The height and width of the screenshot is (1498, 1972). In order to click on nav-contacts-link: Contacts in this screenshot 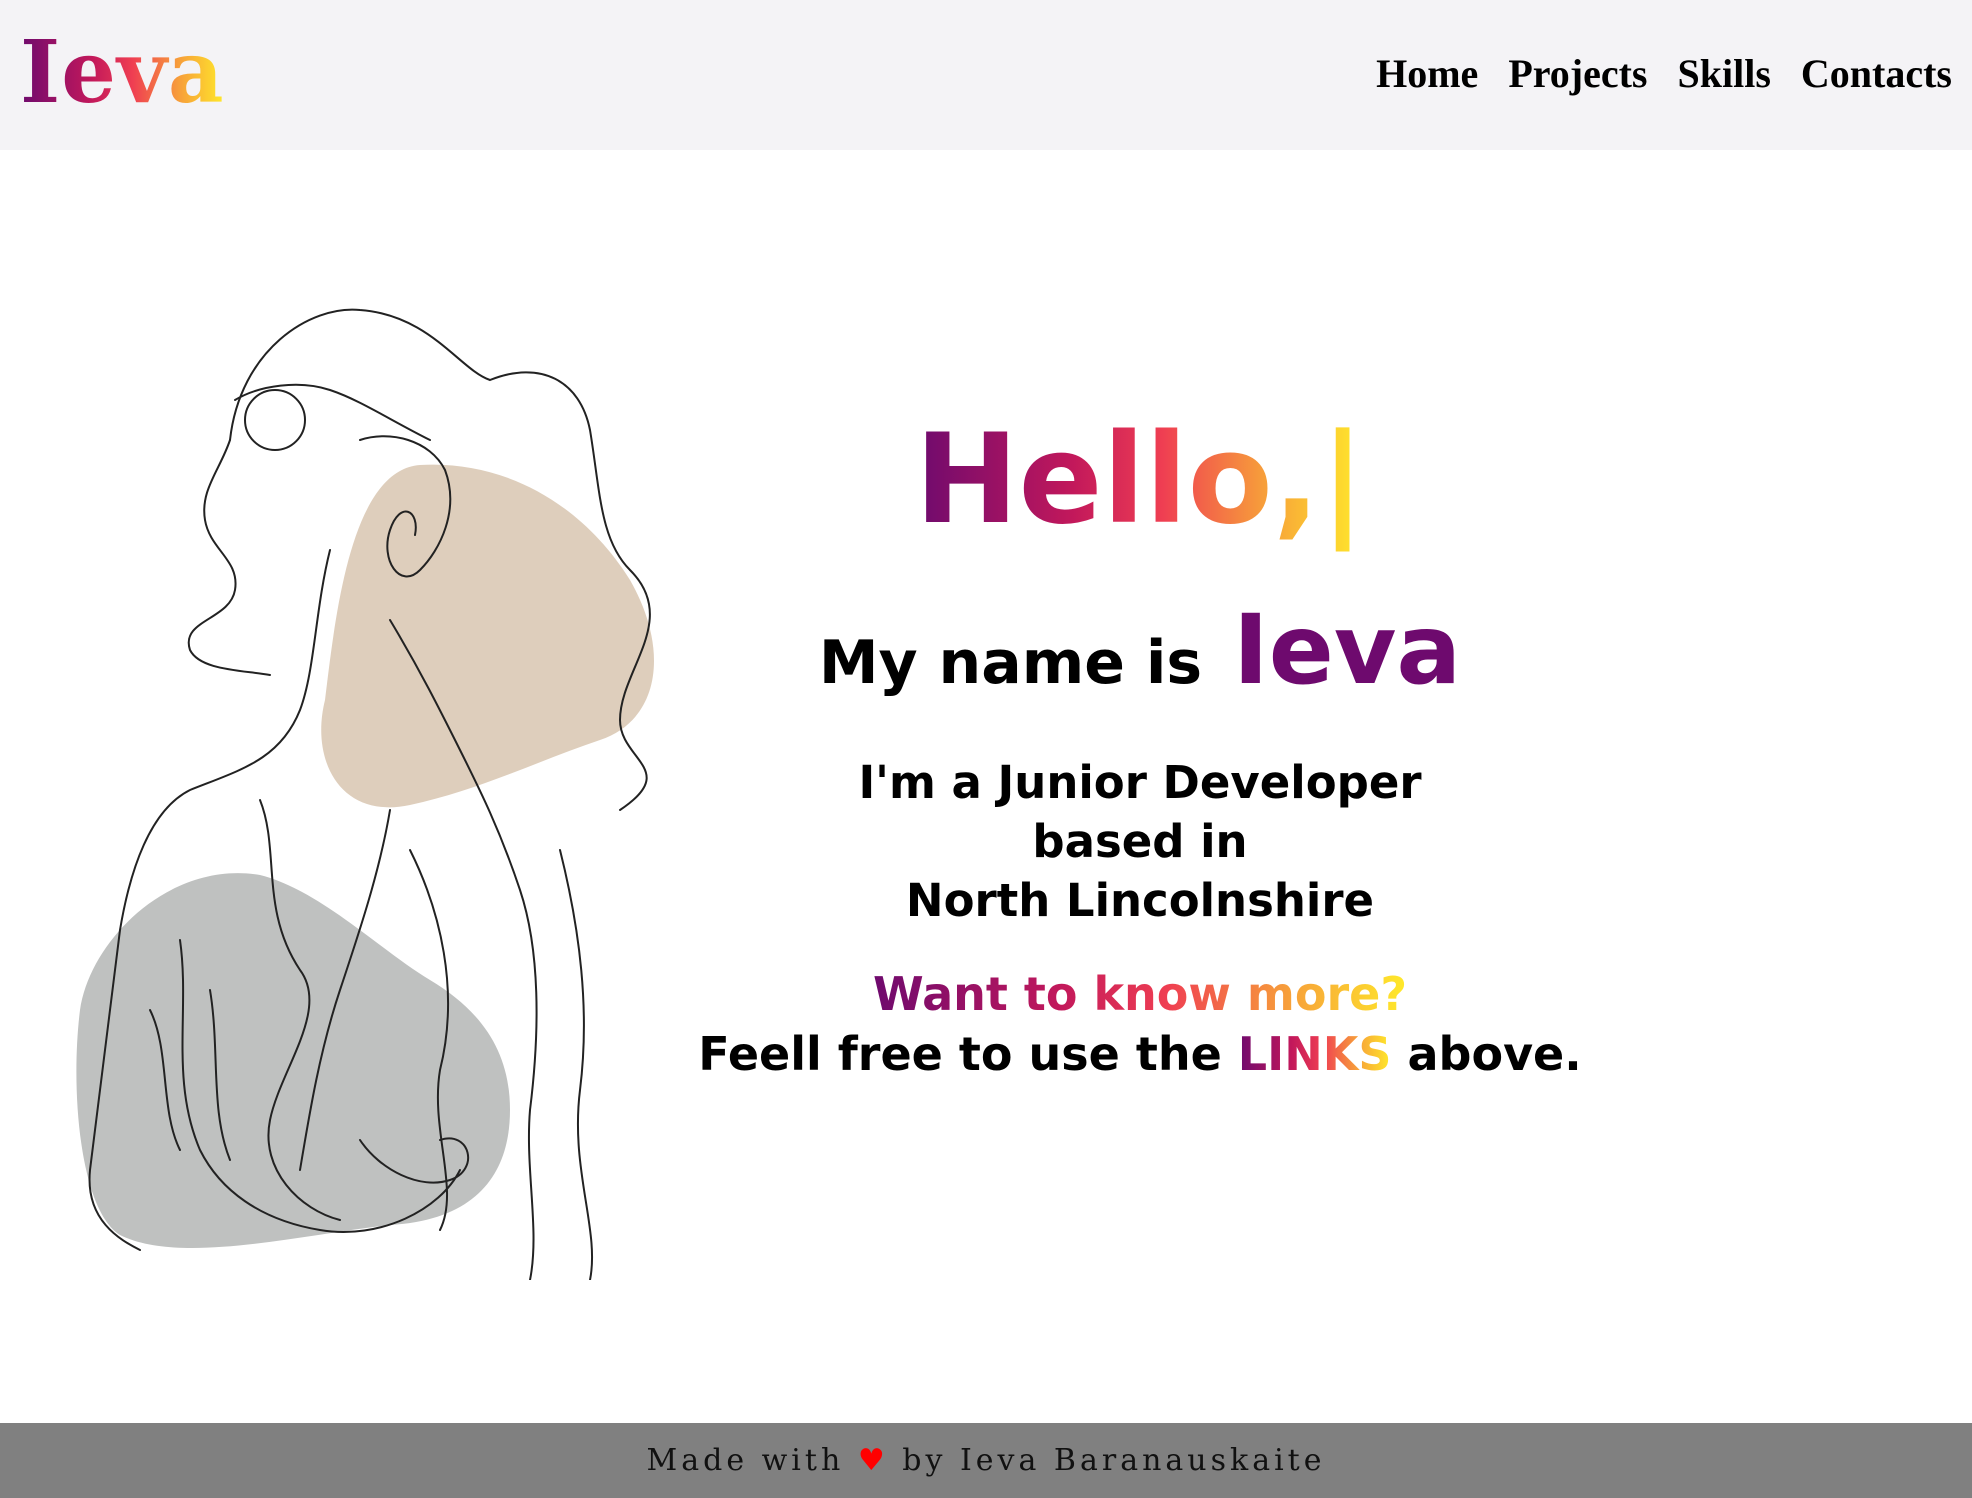, I will do `click(1876, 74)`.